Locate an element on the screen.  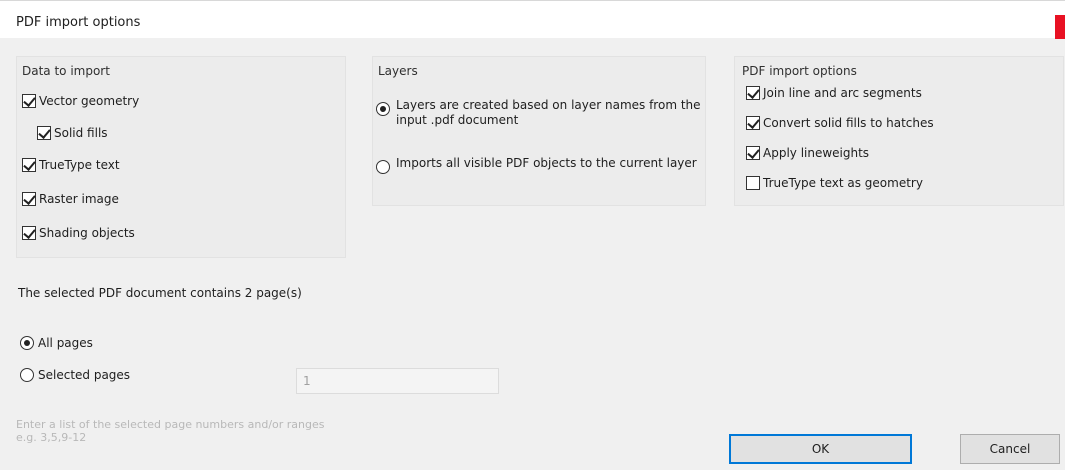
selected-pages-input is located at coordinates (397, 381).